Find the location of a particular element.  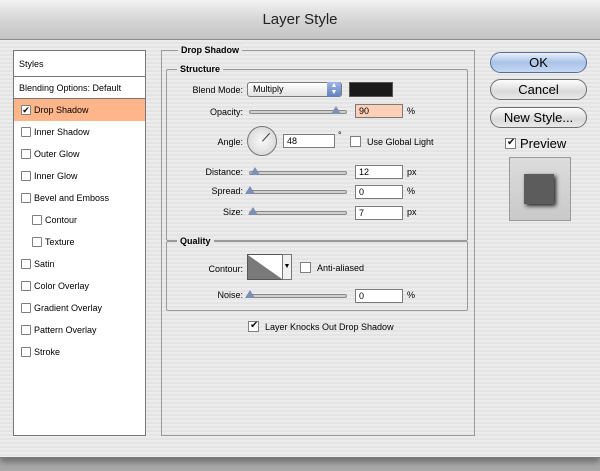

size-field: 7 is located at coordinates (379, 213).